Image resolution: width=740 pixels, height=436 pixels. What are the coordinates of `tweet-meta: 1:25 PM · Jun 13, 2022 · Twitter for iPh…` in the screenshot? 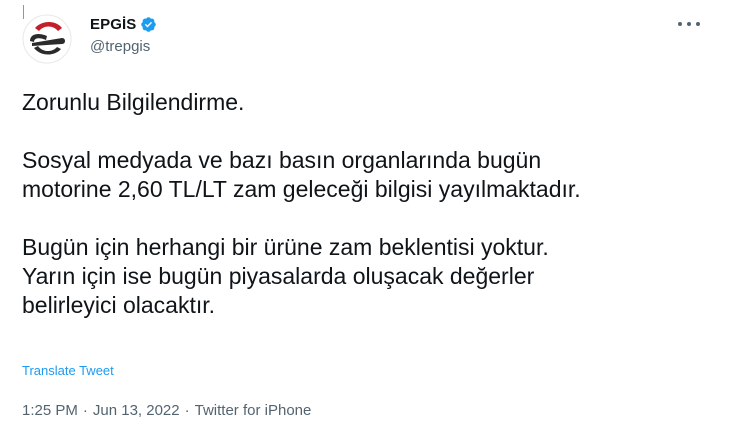 It's located at (166, 410).